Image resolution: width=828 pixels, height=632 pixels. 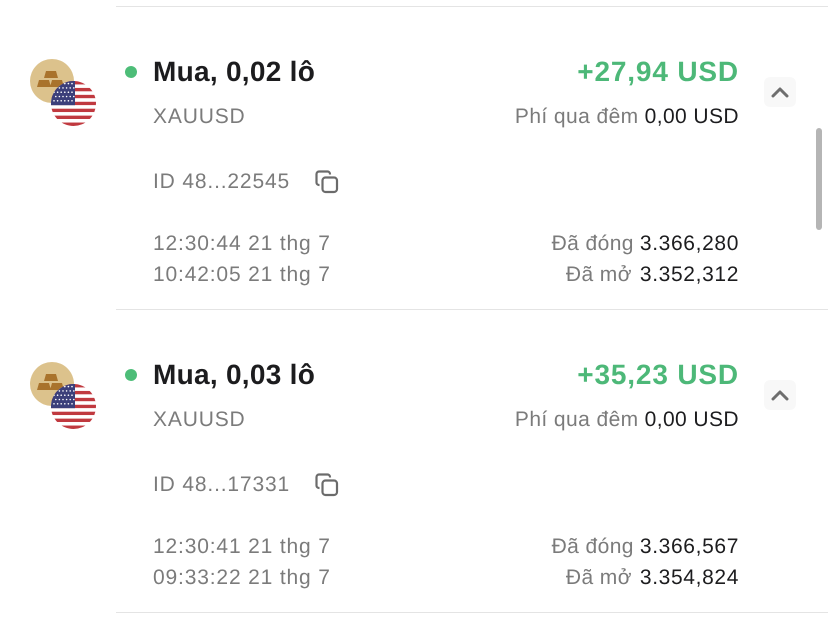 What do you see at coordinates (234, 375) in the screenshot?
I see `trade-title: Mua, 0,03 lô` at bounding box center [234, 375].